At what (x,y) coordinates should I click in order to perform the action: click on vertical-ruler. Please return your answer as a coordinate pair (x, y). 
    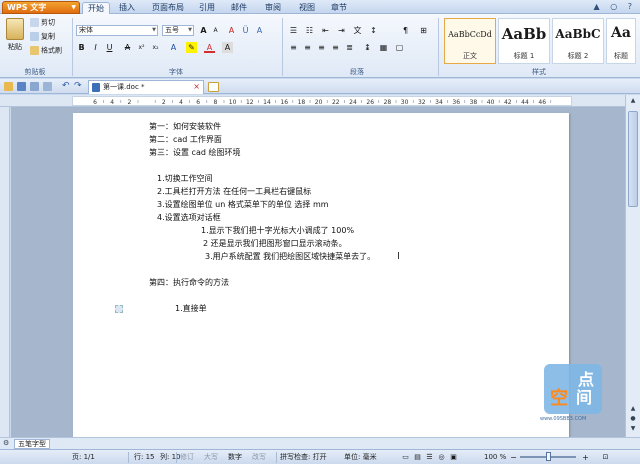
    Looking at the image, I should click on (5, 272).